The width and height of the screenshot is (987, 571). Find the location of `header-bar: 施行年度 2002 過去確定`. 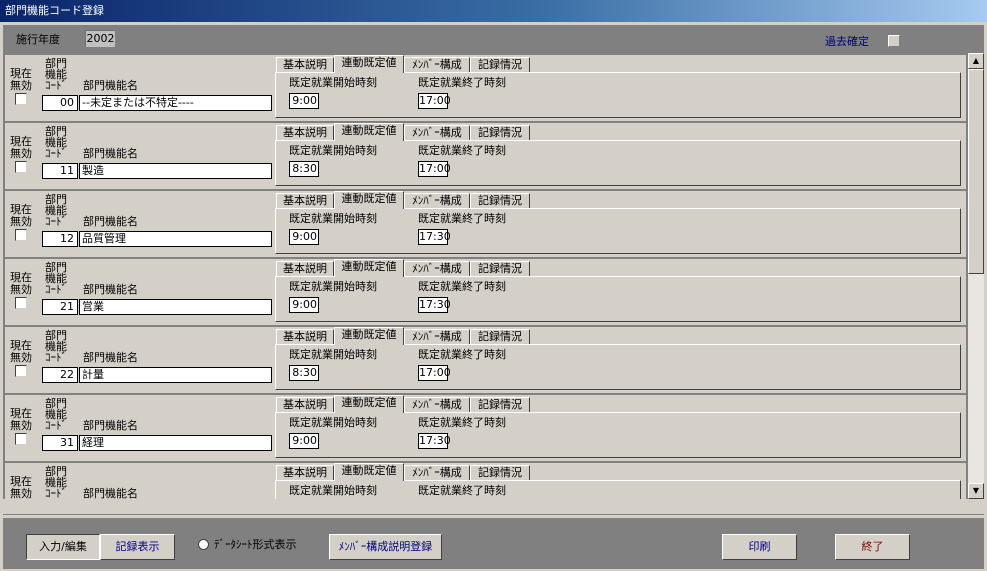

header-bar: 施行年度 2002 過去確定 is located at coordinates (493, 39).